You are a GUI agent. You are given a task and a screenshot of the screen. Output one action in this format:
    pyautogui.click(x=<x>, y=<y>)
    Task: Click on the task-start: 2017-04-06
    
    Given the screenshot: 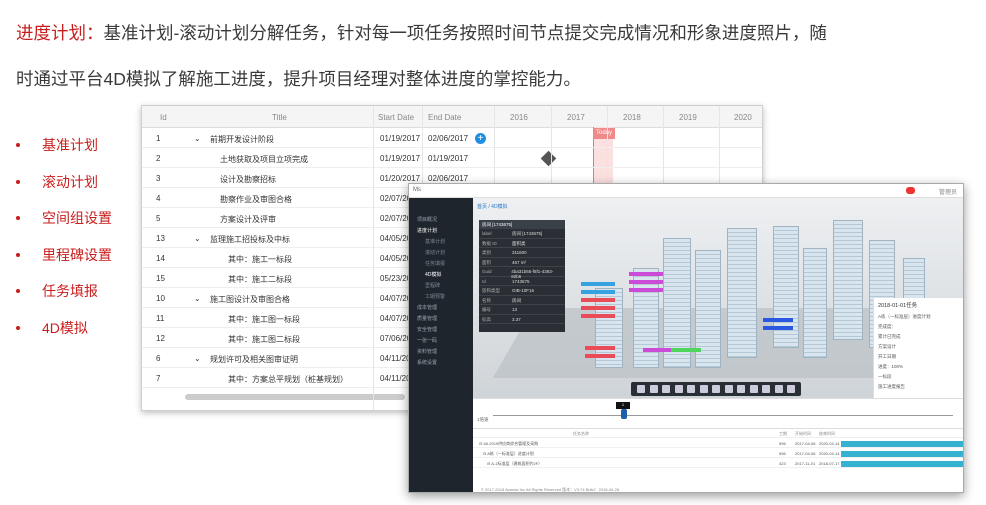 What is the action you would take?
    pyautogui.click(x=805, y=453)
    